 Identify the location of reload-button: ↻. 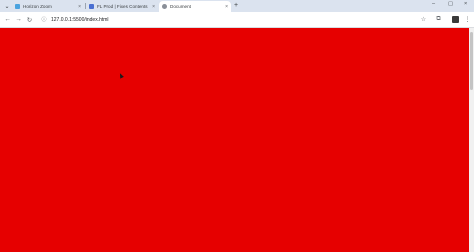
(29, 19).